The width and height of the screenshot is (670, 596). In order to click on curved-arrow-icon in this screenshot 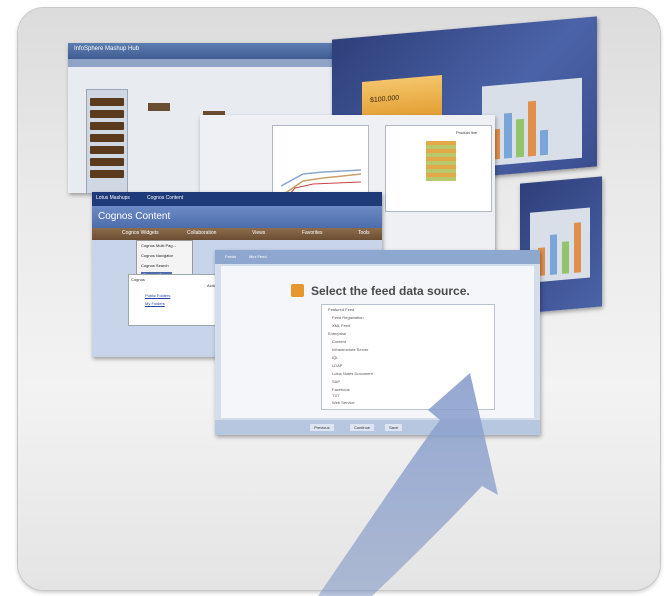, I will do `click(408, 484)`.